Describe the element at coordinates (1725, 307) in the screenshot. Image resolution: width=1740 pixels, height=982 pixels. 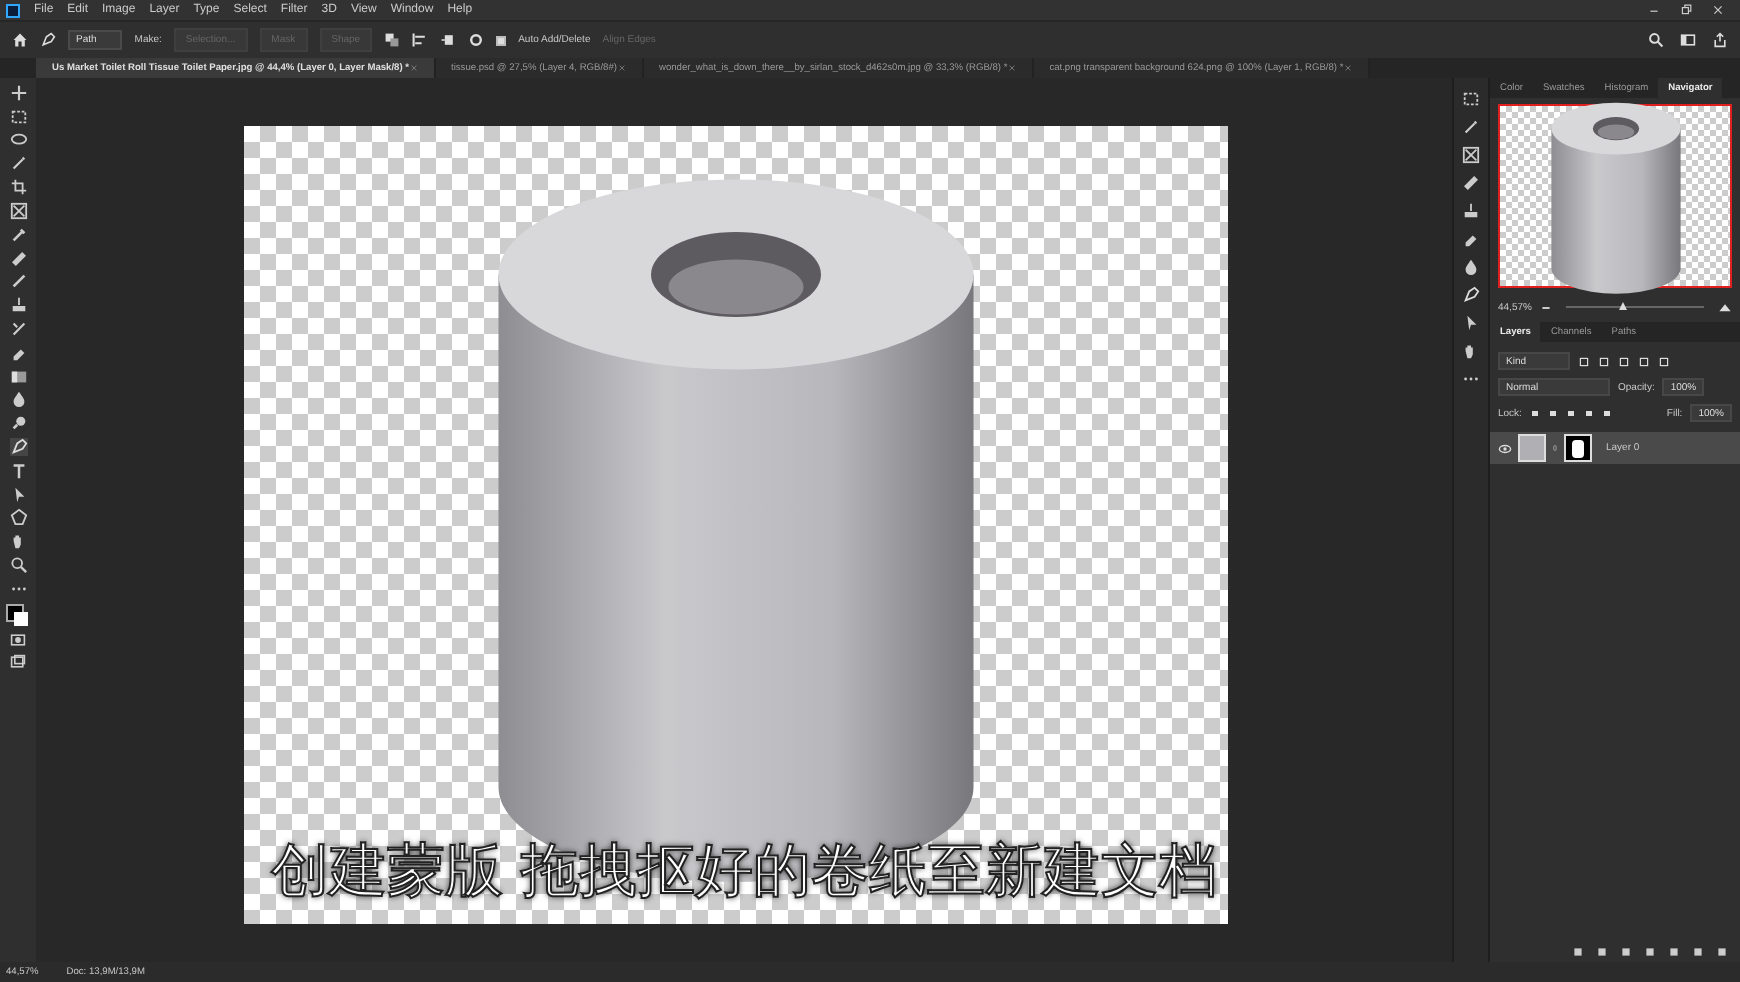
I see `zoom-in-icon` at that location.